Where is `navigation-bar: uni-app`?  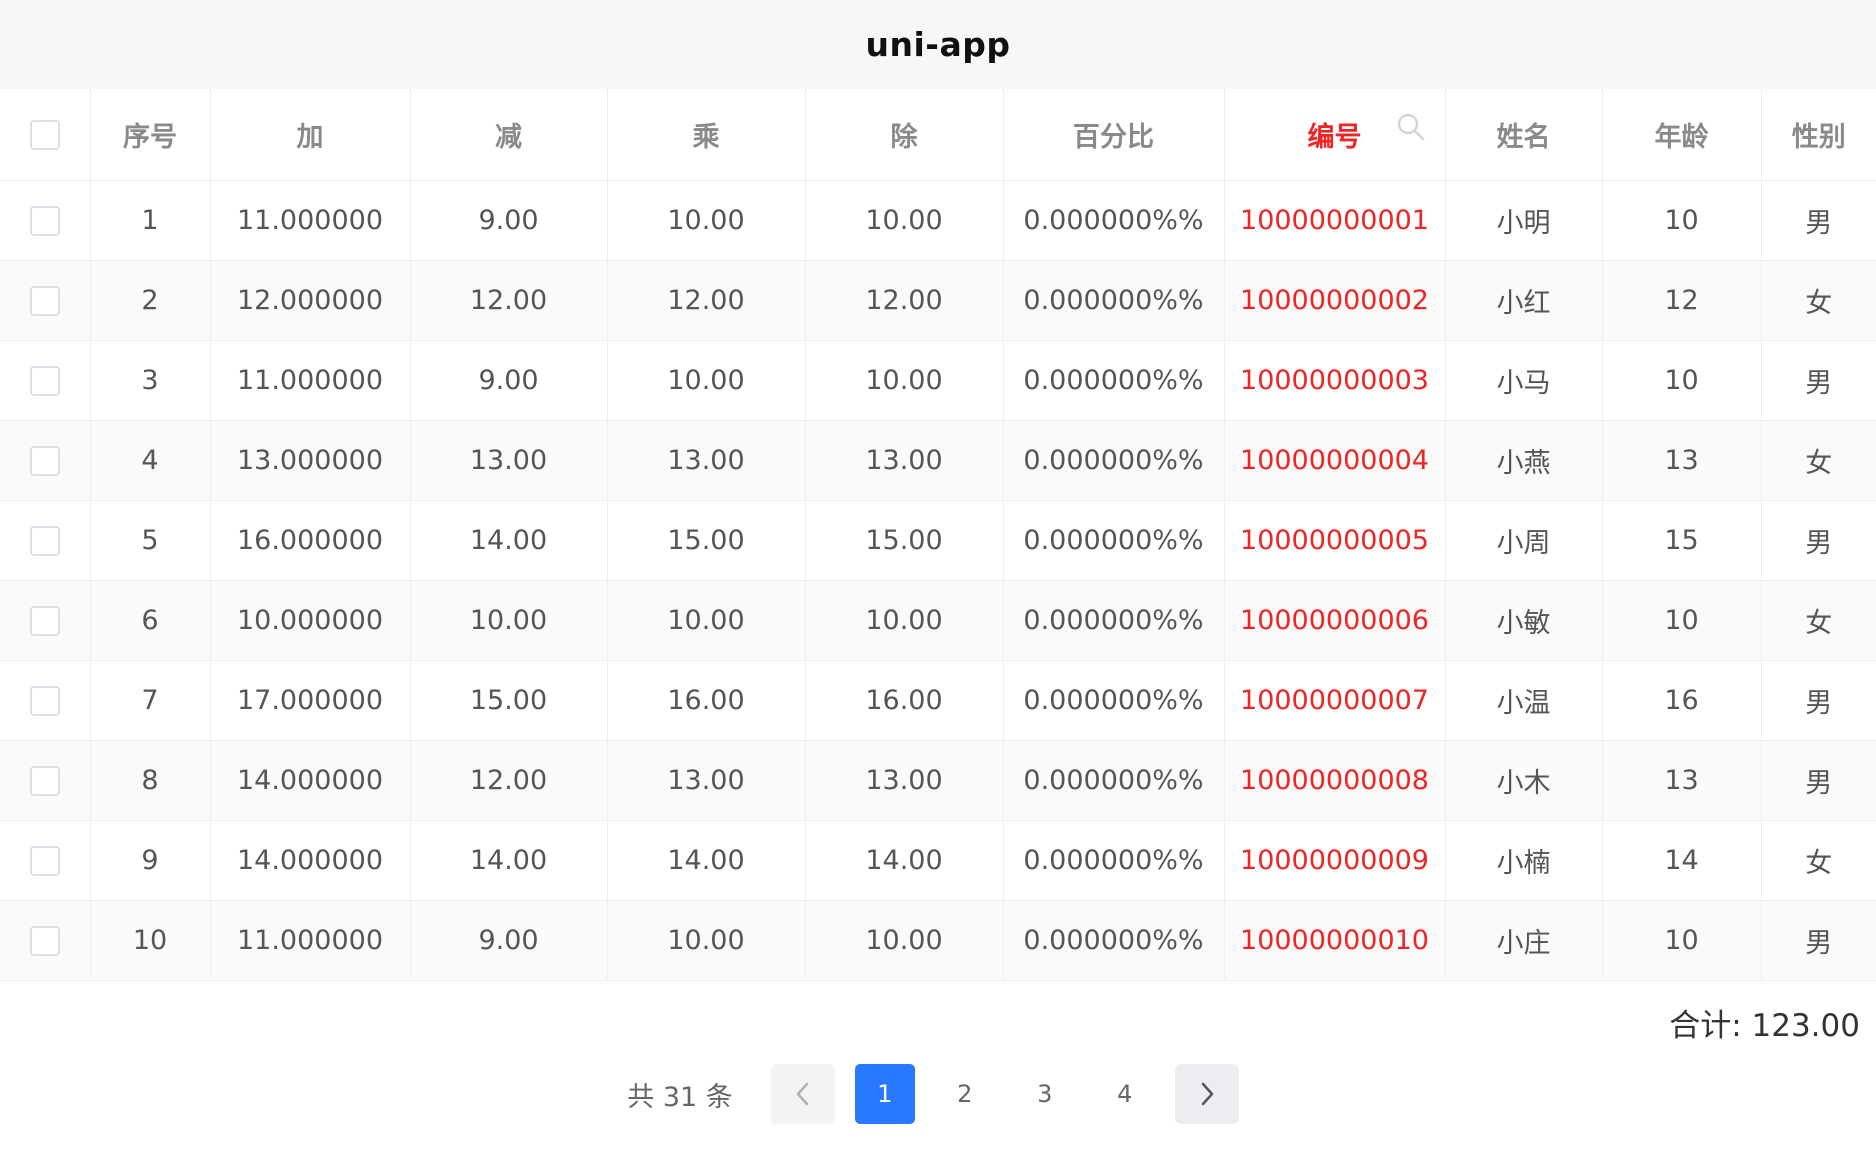
navigation-bar: uni-app is located at coordinates (938, 44).